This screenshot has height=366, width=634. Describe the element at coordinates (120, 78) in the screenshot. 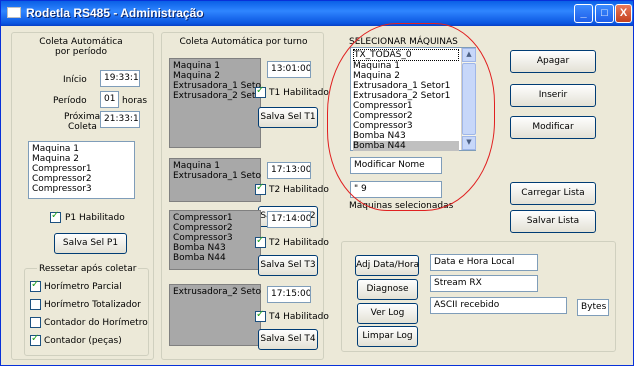

I see `inicio-input: 19:33:10` at that location.